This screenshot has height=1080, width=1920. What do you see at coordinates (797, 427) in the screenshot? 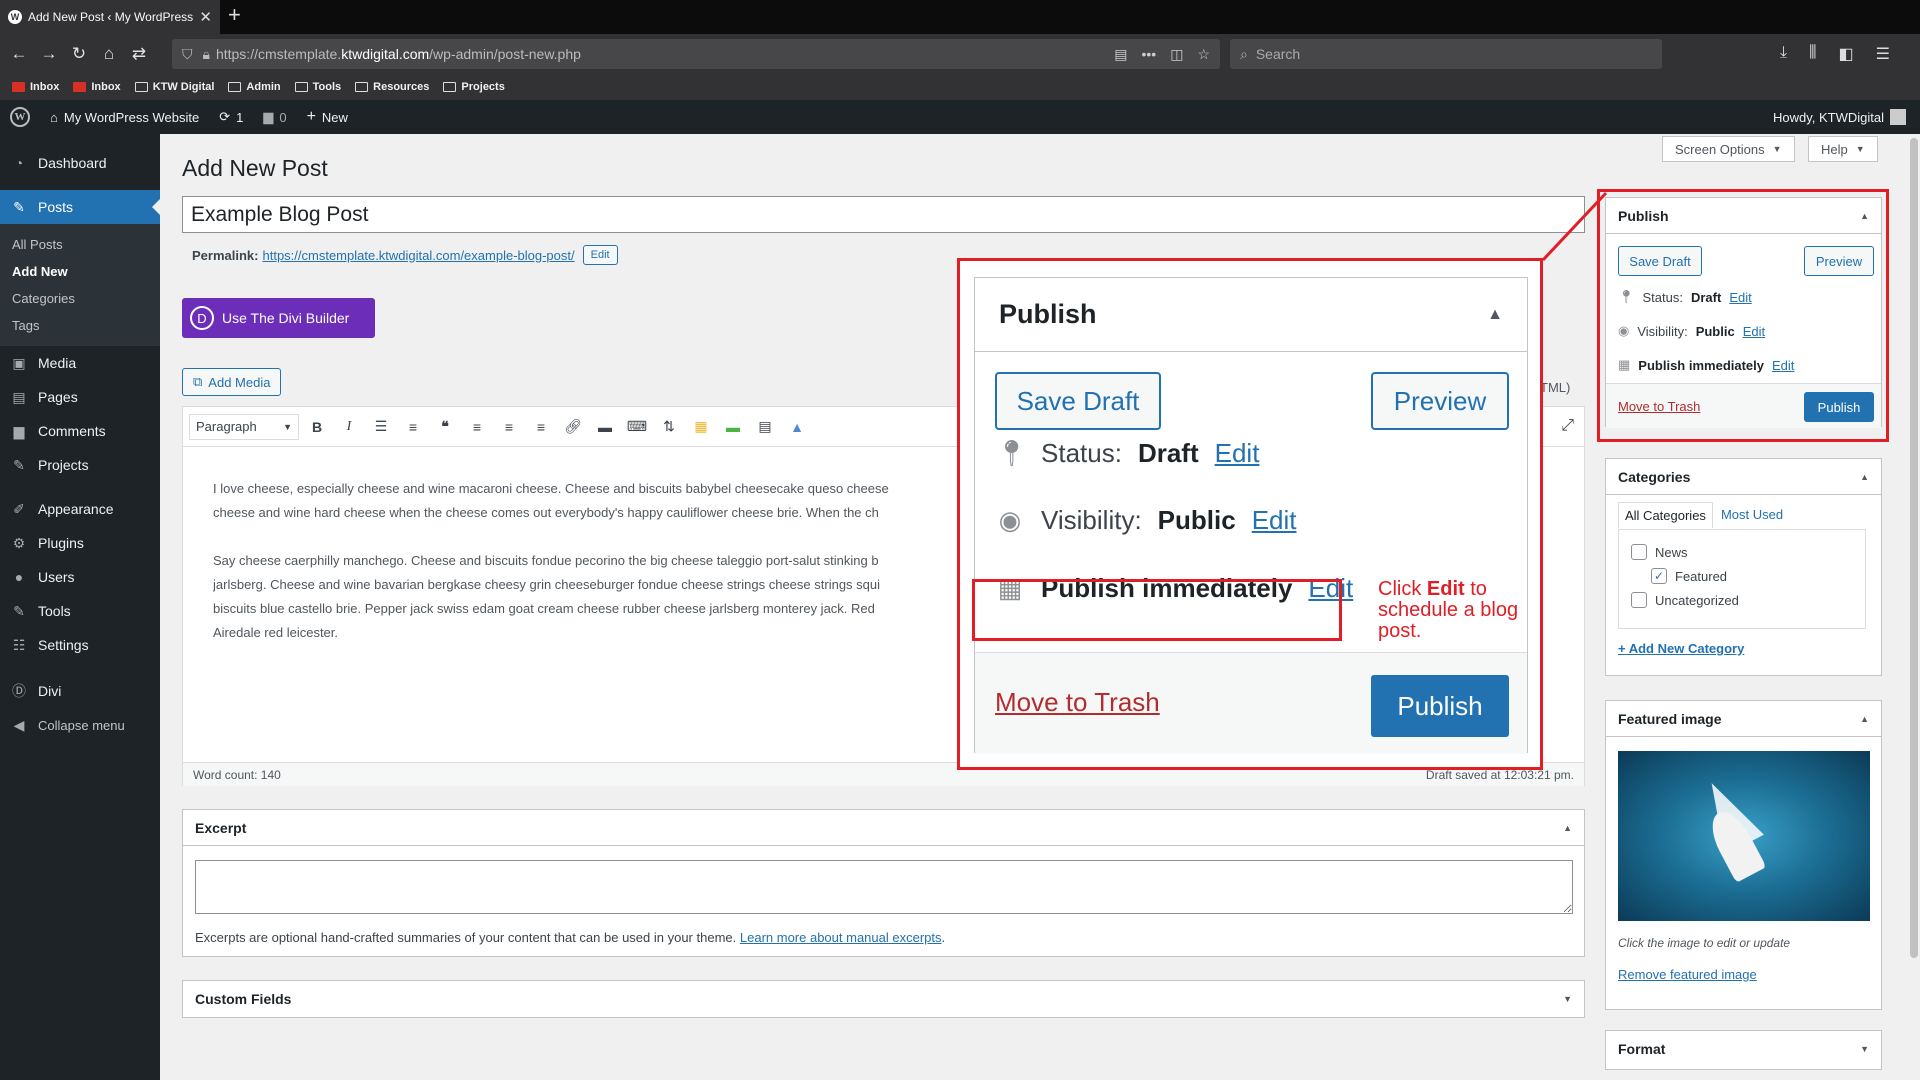
I see `user-shortcode-icon: ▲` at bounding box center [797, 427].